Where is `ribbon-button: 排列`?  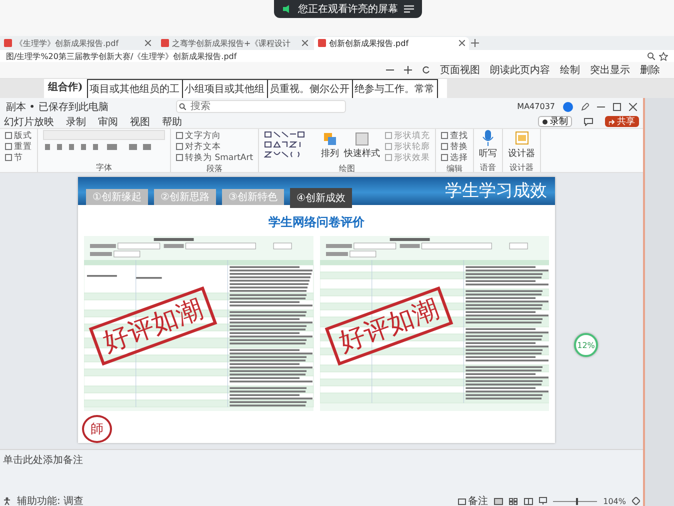 ribbon-button: 排列 is located at coordinates (330, 147).